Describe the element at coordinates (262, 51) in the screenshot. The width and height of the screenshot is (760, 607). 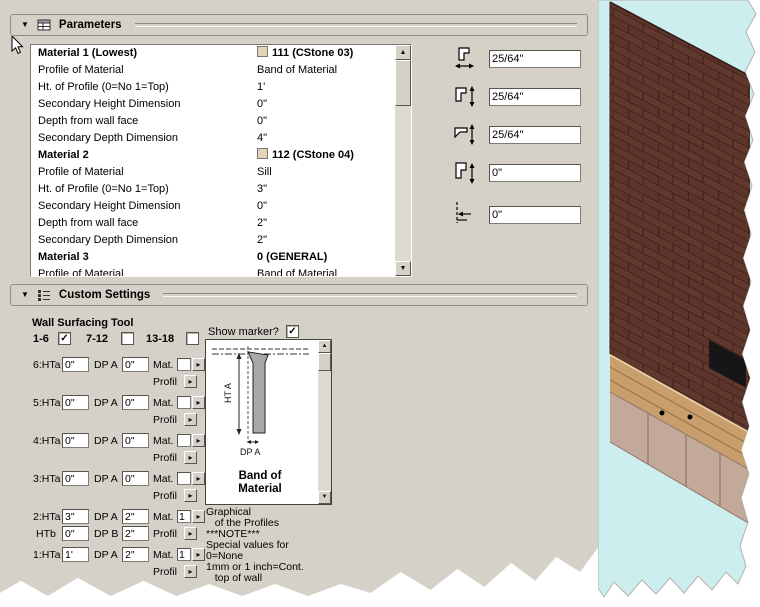
I see `material-swatch` at that location.